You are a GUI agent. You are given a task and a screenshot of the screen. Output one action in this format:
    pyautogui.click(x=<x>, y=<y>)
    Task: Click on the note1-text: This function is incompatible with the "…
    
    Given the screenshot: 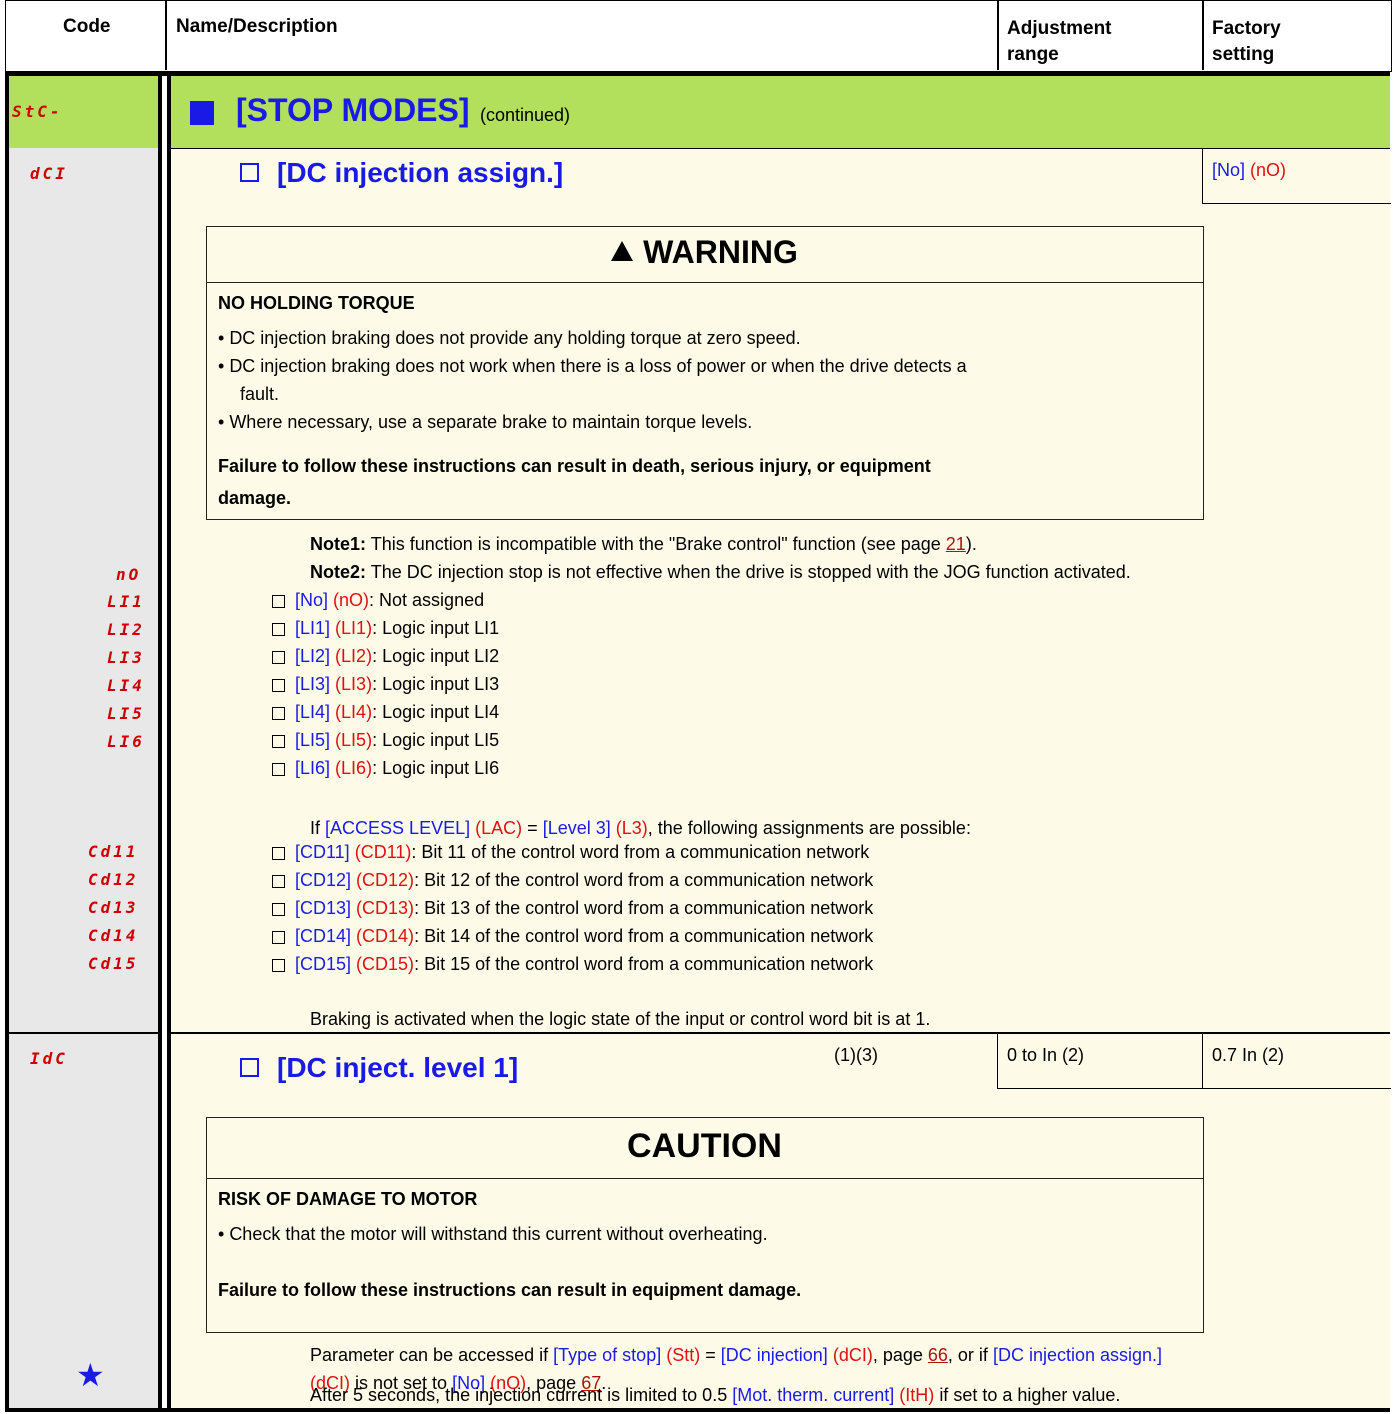 What is the action you would take?
    pyautogui.click(x=655, y=544)
    